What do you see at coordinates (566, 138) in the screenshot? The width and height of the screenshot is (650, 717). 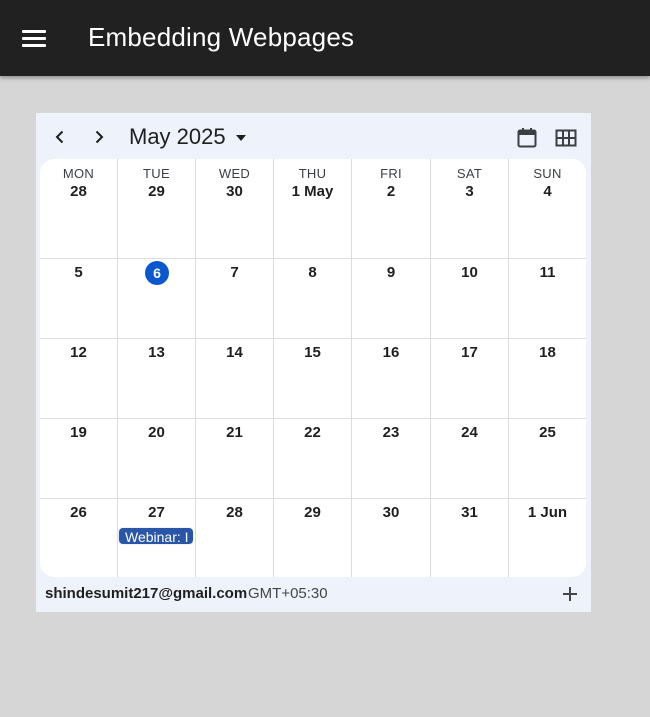 I see `grid-icon` at bounding box center [566, 138].